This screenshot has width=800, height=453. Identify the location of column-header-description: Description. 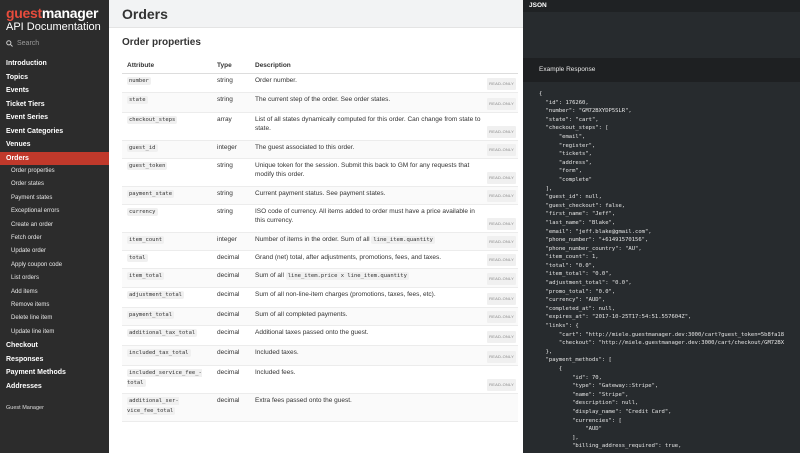
(384, 66).